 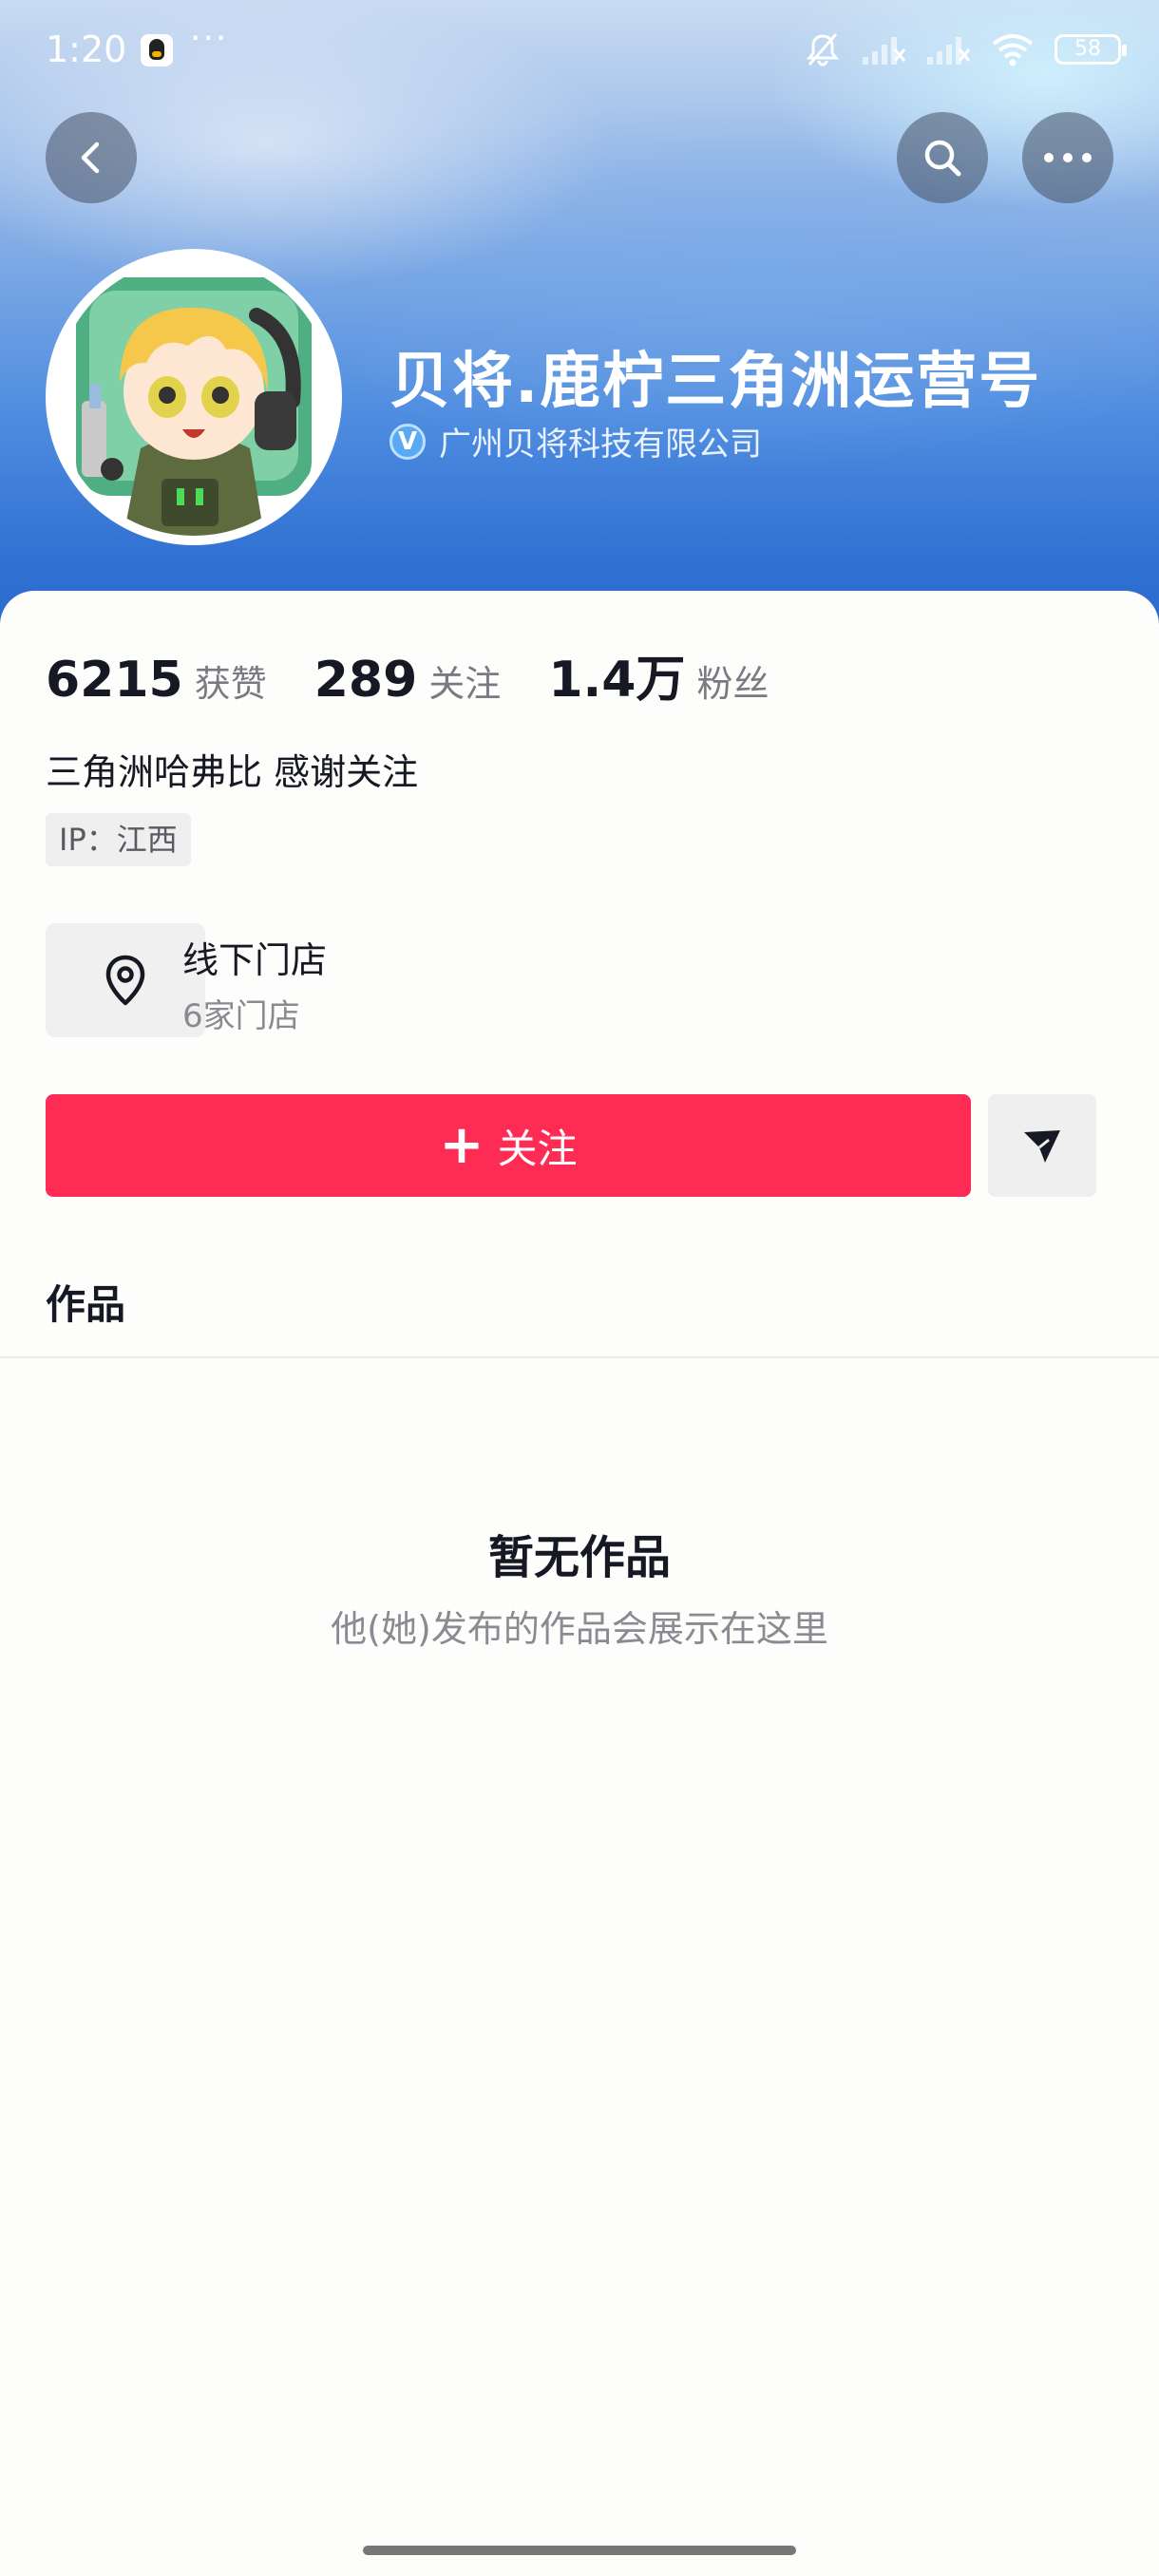 What do you see at coordinates (114, 680) in the screenshot?
I see `stat-value: 6215` at bounding box center [114, 680].